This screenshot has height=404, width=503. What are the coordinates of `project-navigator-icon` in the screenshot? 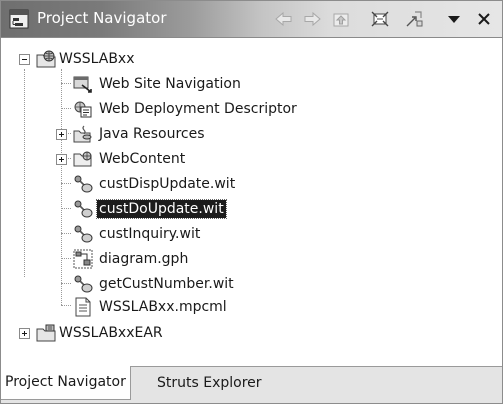 It's located at (19, 19).